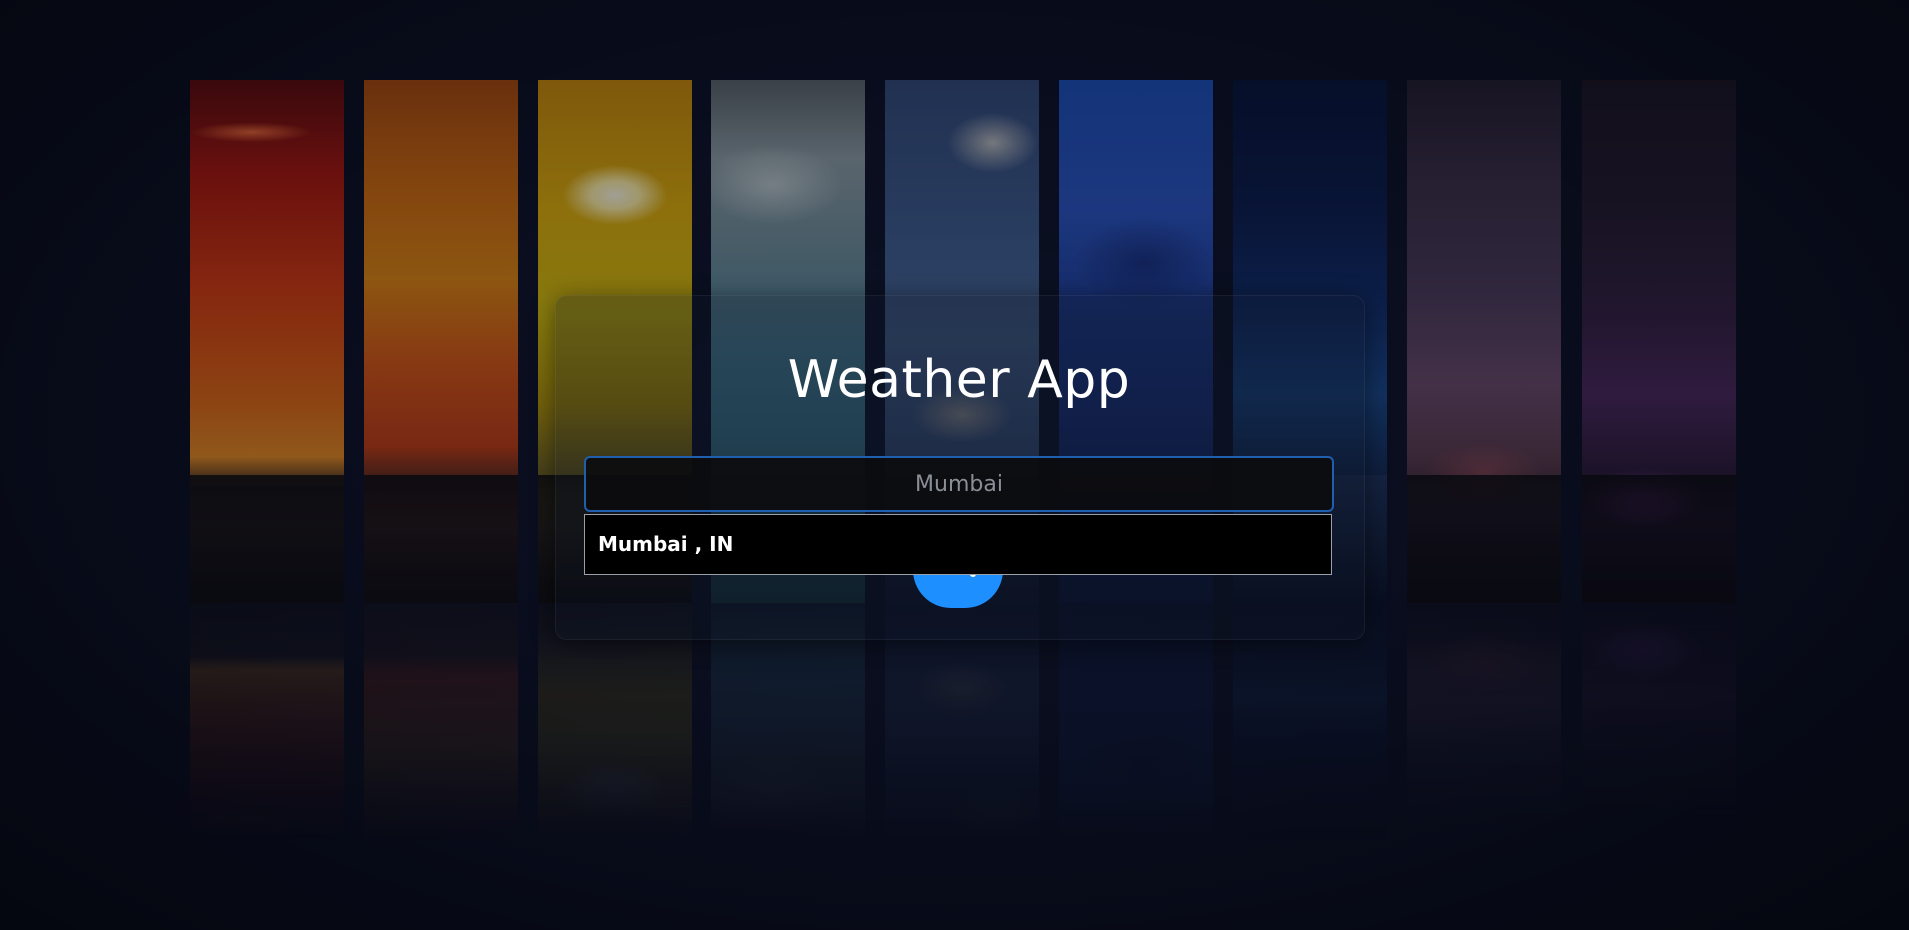 This screenshot has height=930, width=1909. I want to click on suggestion-dropdown: Mumbai , IN, so click(958, 544).